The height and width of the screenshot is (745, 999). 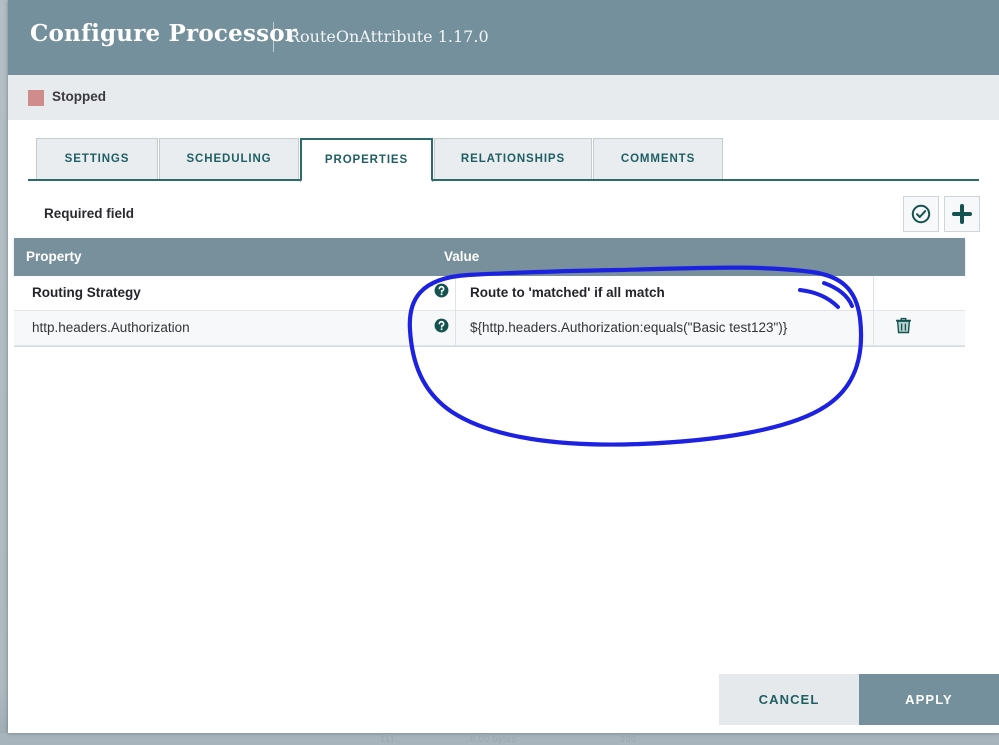 I want to click on processor-type-version: RouteOnAttribute 1.17.0, so click(x=388, y=36).